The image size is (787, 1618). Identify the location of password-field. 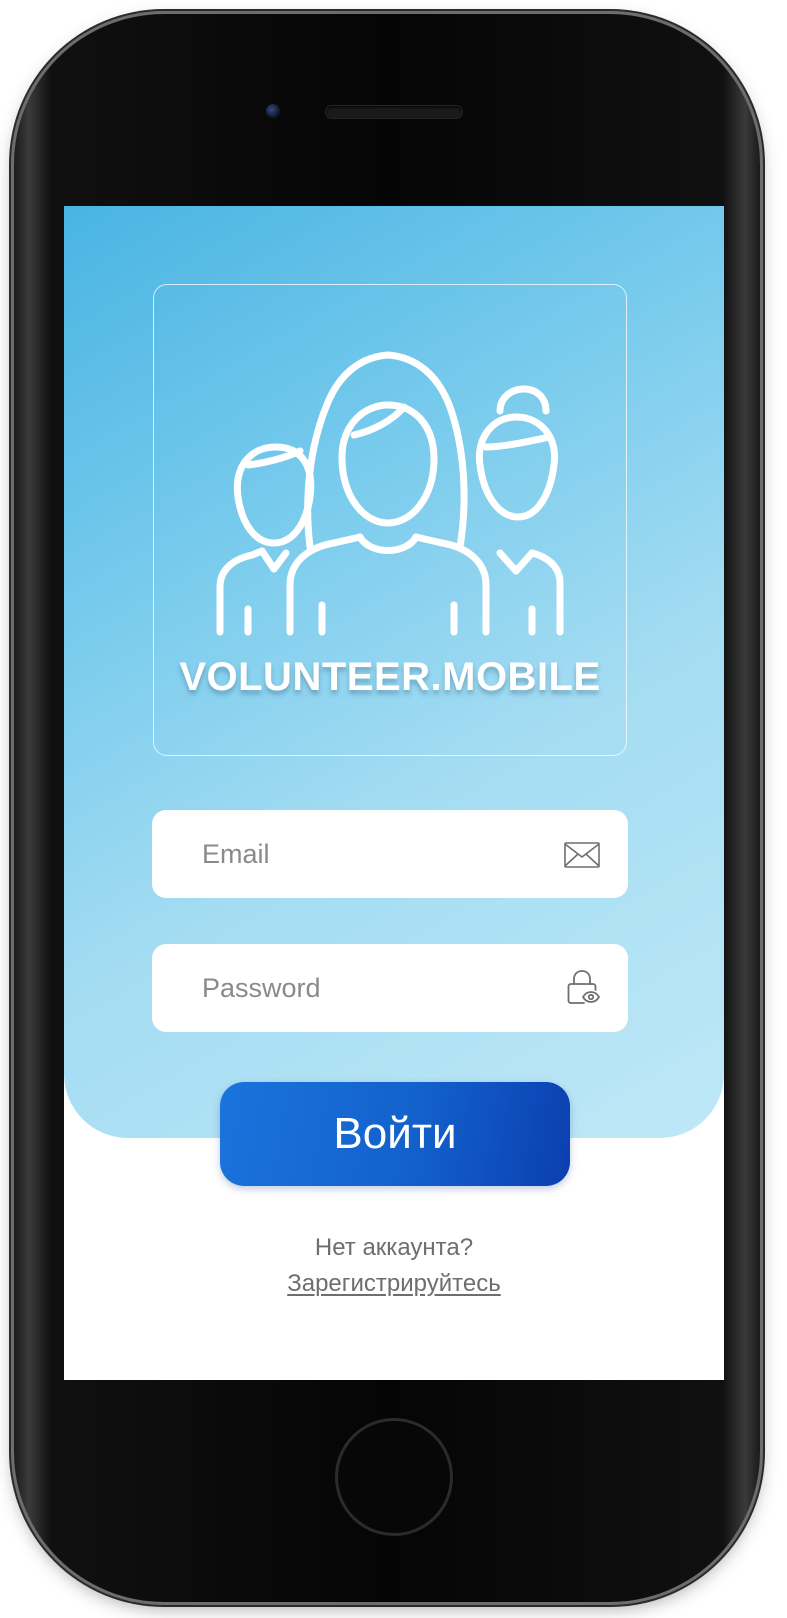
(390, 988).